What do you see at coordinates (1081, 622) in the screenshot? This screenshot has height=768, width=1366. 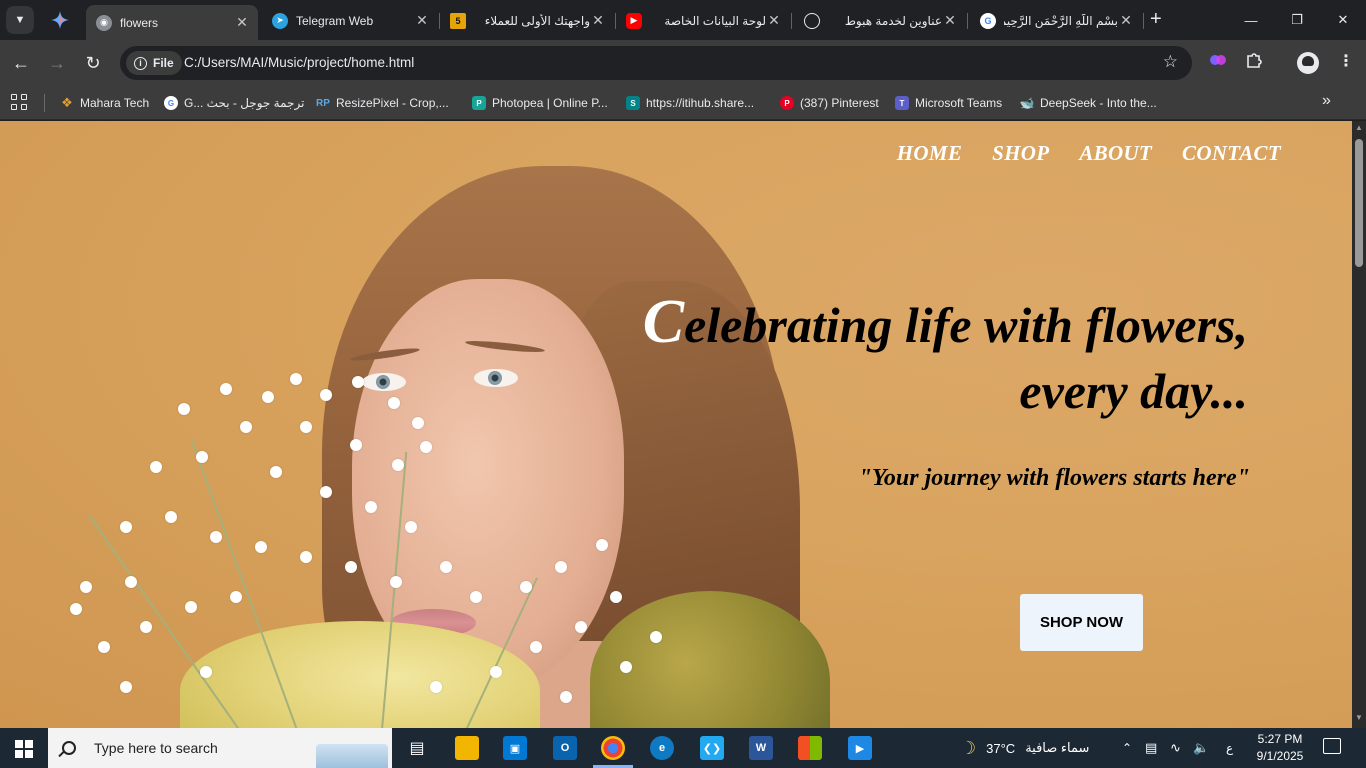 I see `shop-now-button: SHOP NOW` at bounding box center [1081, 622].